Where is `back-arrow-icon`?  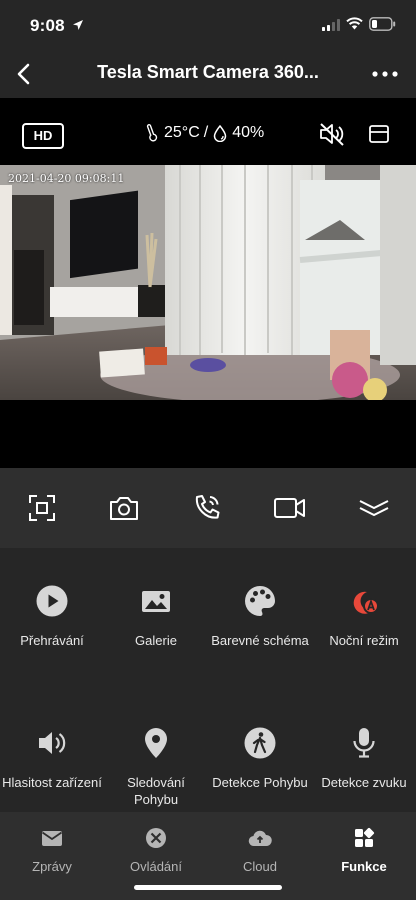
back-arrow-icon is located at coordinates (24, 74).